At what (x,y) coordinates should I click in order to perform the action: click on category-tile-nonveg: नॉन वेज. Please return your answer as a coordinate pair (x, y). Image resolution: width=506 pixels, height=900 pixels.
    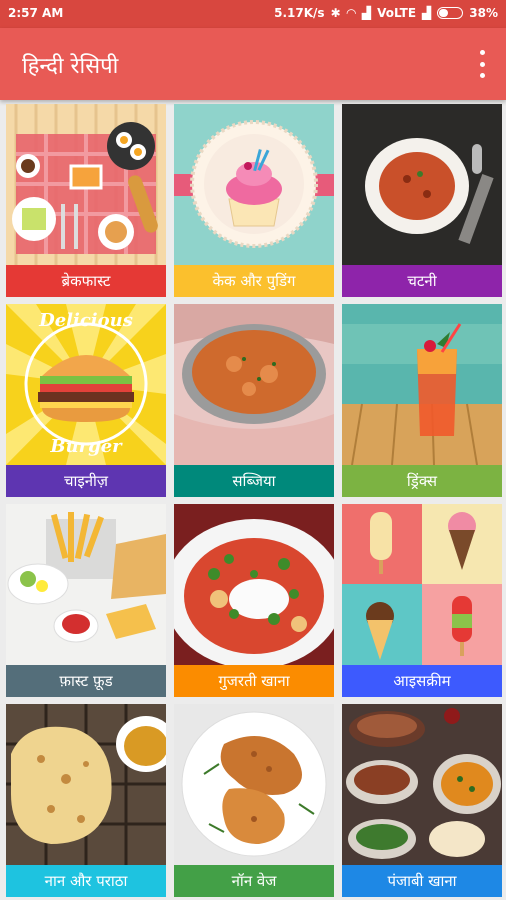
    Looking at the image, I should click on (254, 800).